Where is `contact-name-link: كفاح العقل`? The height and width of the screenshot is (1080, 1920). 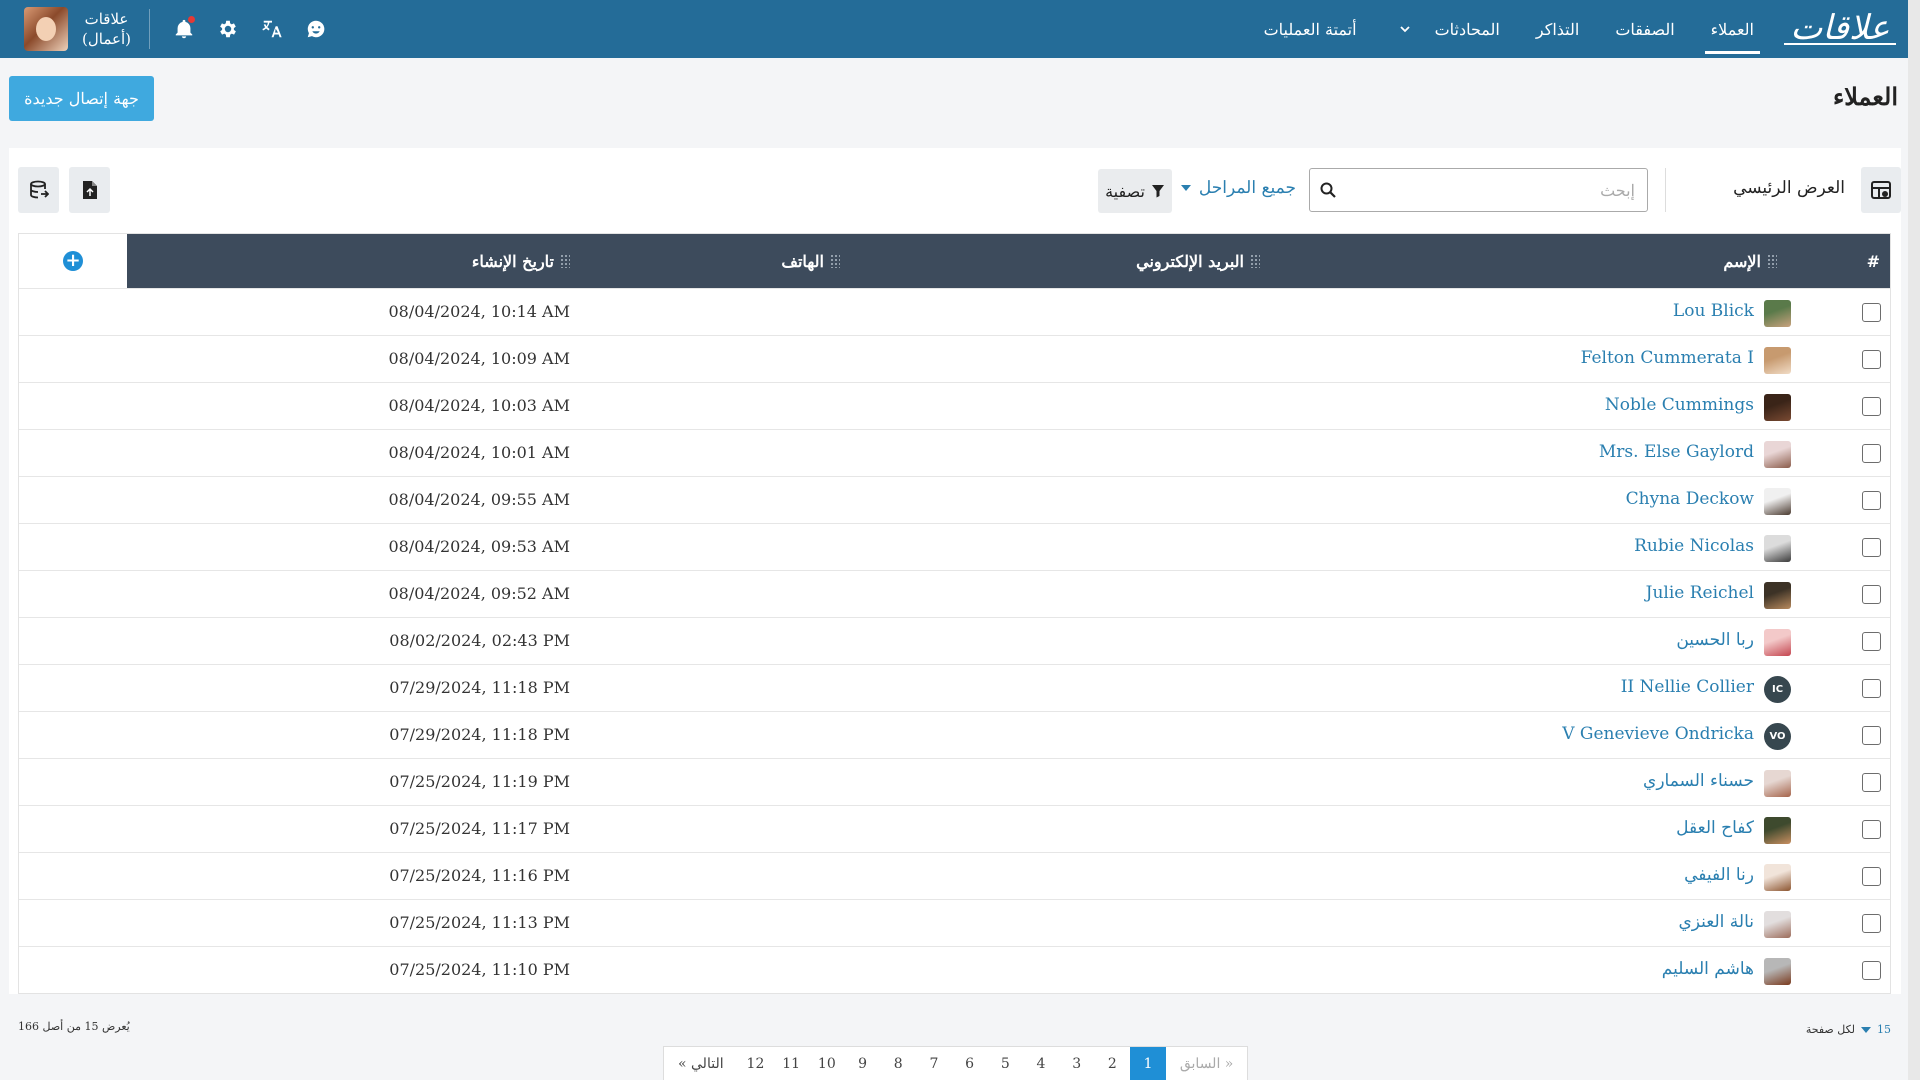 contact-name-link: كفاح العقل is located at coordinates (1715, 828).